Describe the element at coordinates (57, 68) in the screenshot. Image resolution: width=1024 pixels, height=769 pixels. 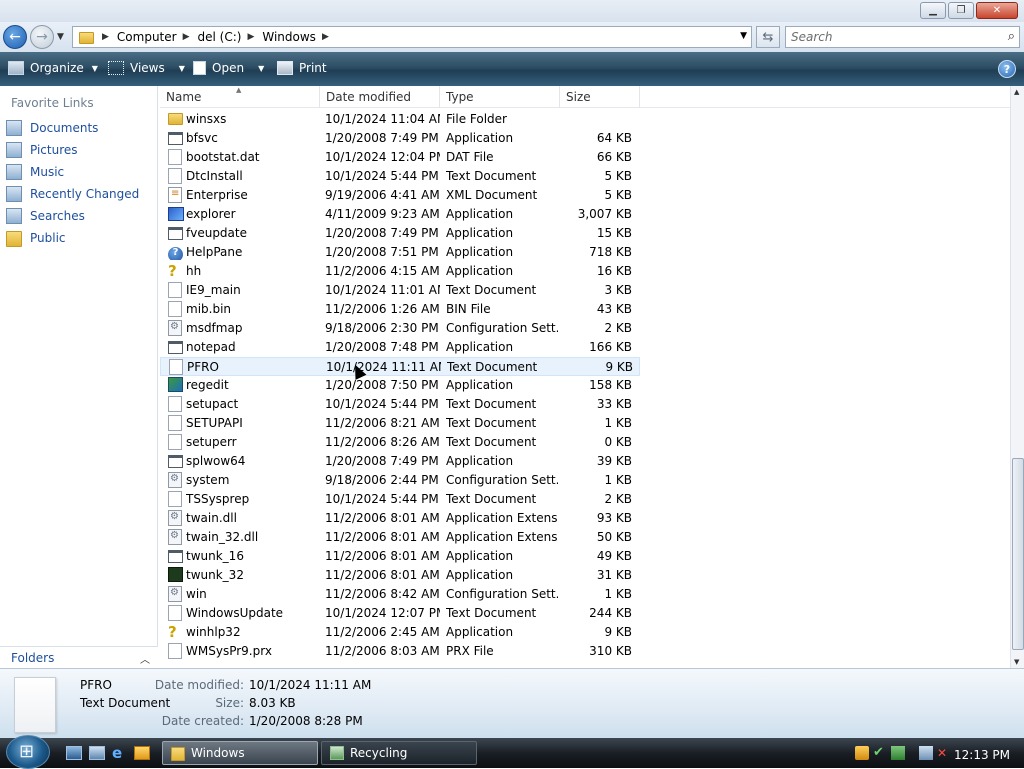
I see `organize-label: Organize` at that location.